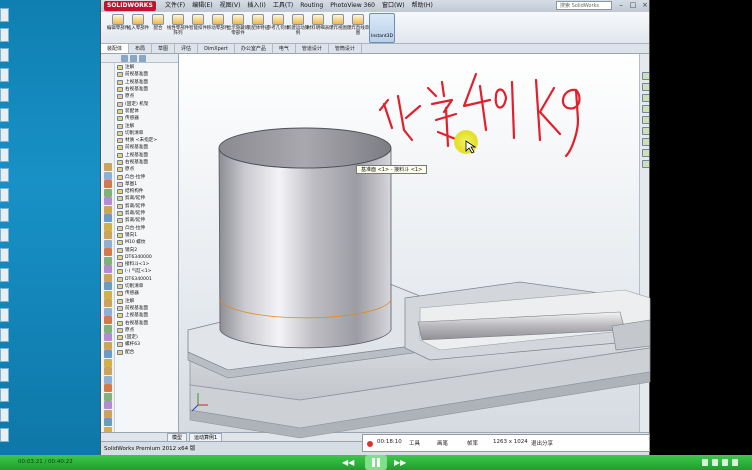  What do you see at coordinates (735, 462) in the screenshot?
I see `list-icon` at bounding box center [735, 462].